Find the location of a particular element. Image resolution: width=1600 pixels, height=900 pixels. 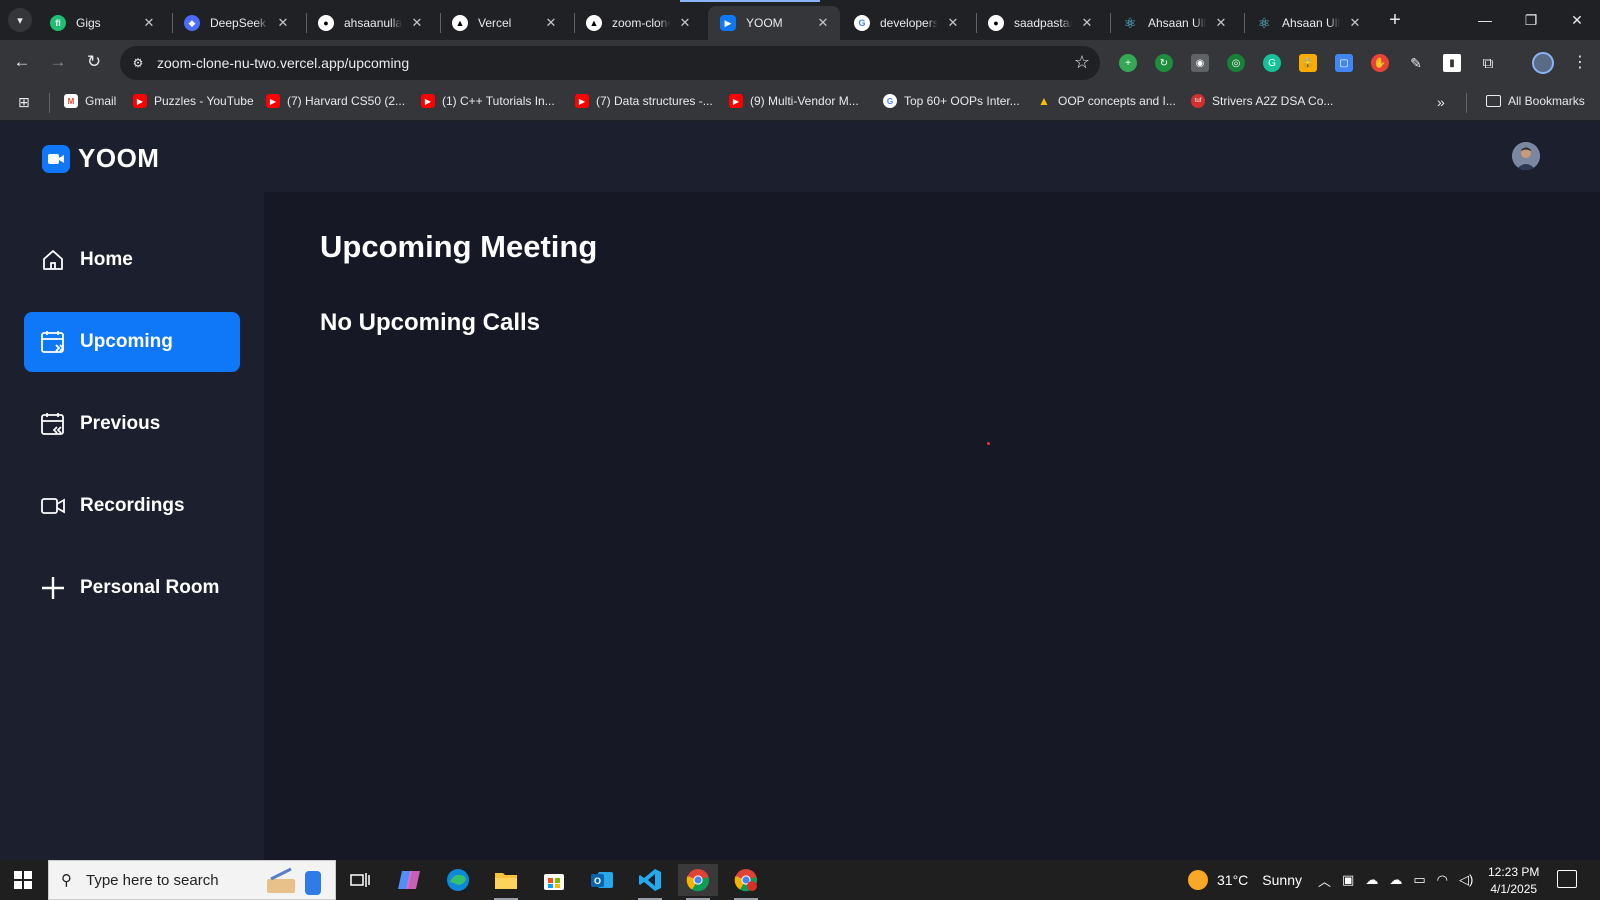

browser-tab: ▲ zoom-clone ✕ is located at coordinates (638, 23).